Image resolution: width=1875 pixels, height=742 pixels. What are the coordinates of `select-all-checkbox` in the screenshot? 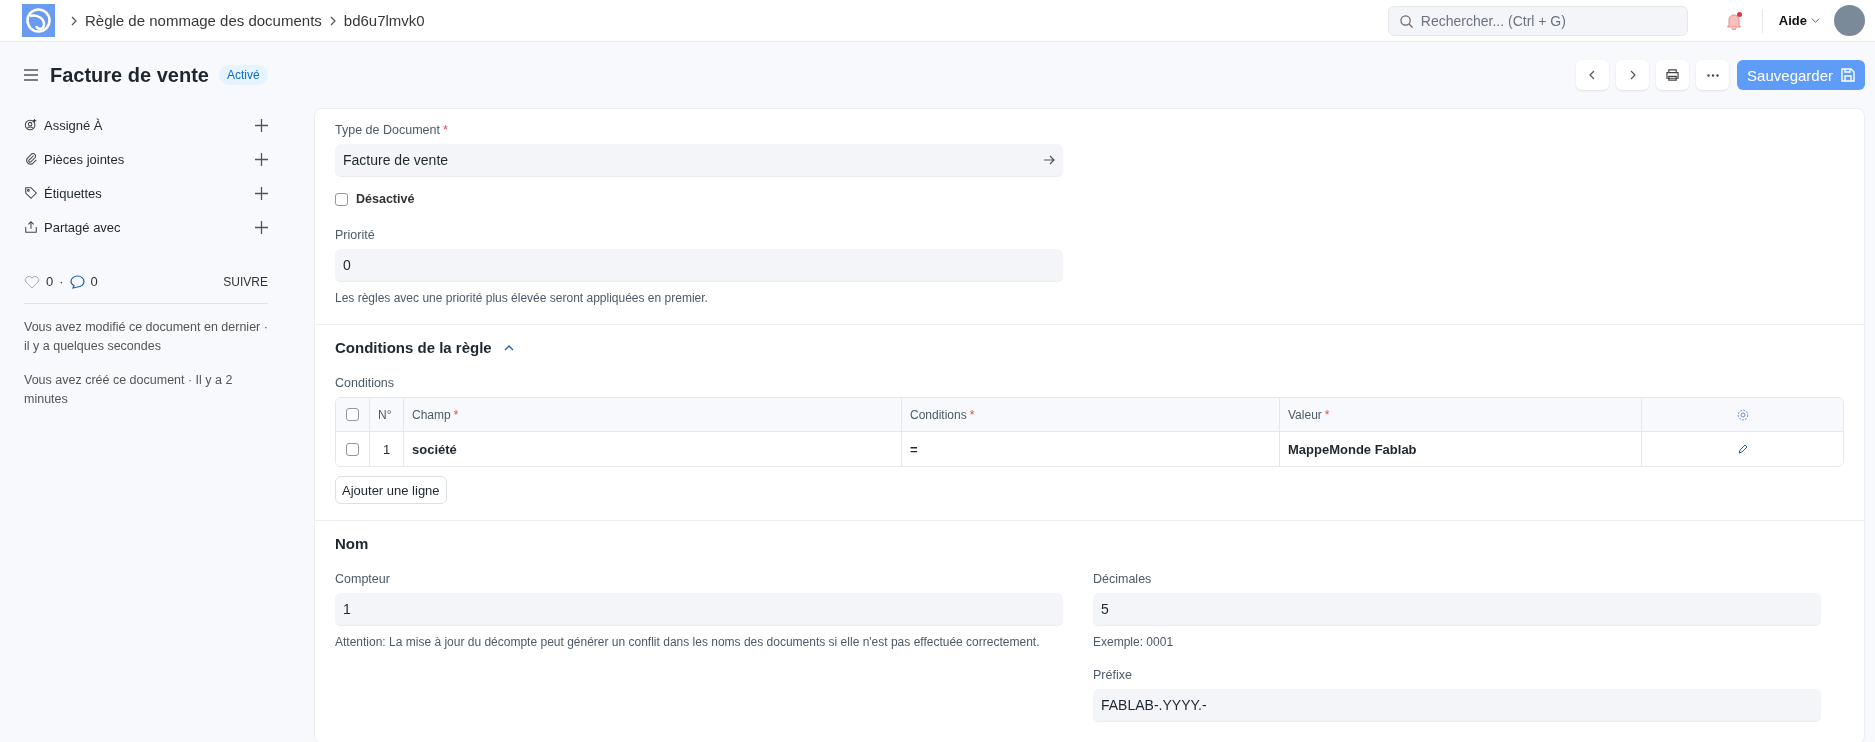 It's located at (352, 415).